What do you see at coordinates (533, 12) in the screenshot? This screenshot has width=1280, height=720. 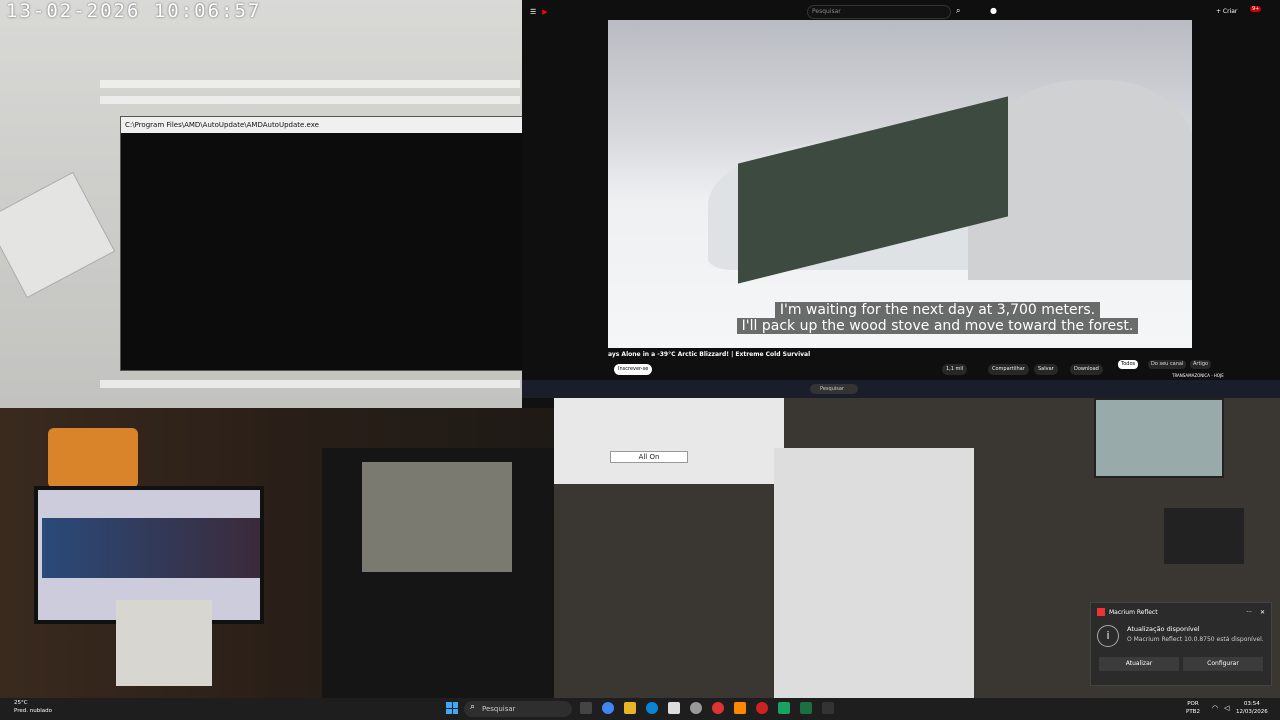 I see `menu-icon: ☰` at bounding box center [533, 12].